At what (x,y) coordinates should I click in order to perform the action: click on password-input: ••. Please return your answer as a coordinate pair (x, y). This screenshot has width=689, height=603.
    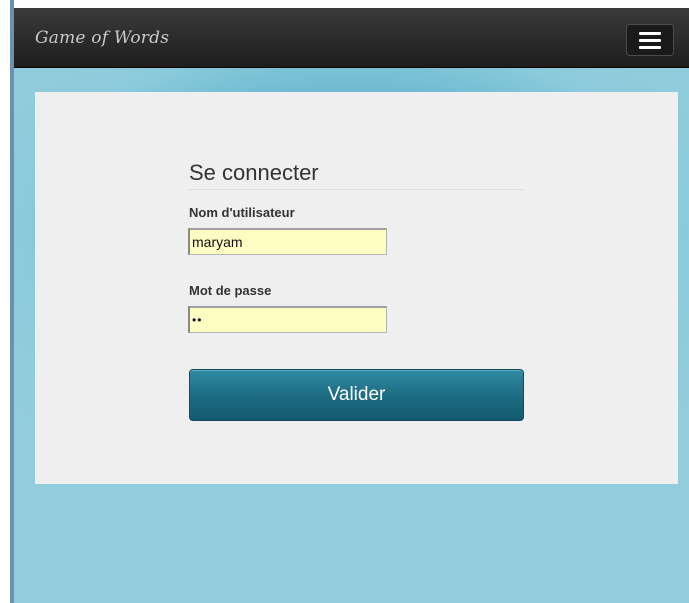
    Looking at the image, I should click on (287, 319).